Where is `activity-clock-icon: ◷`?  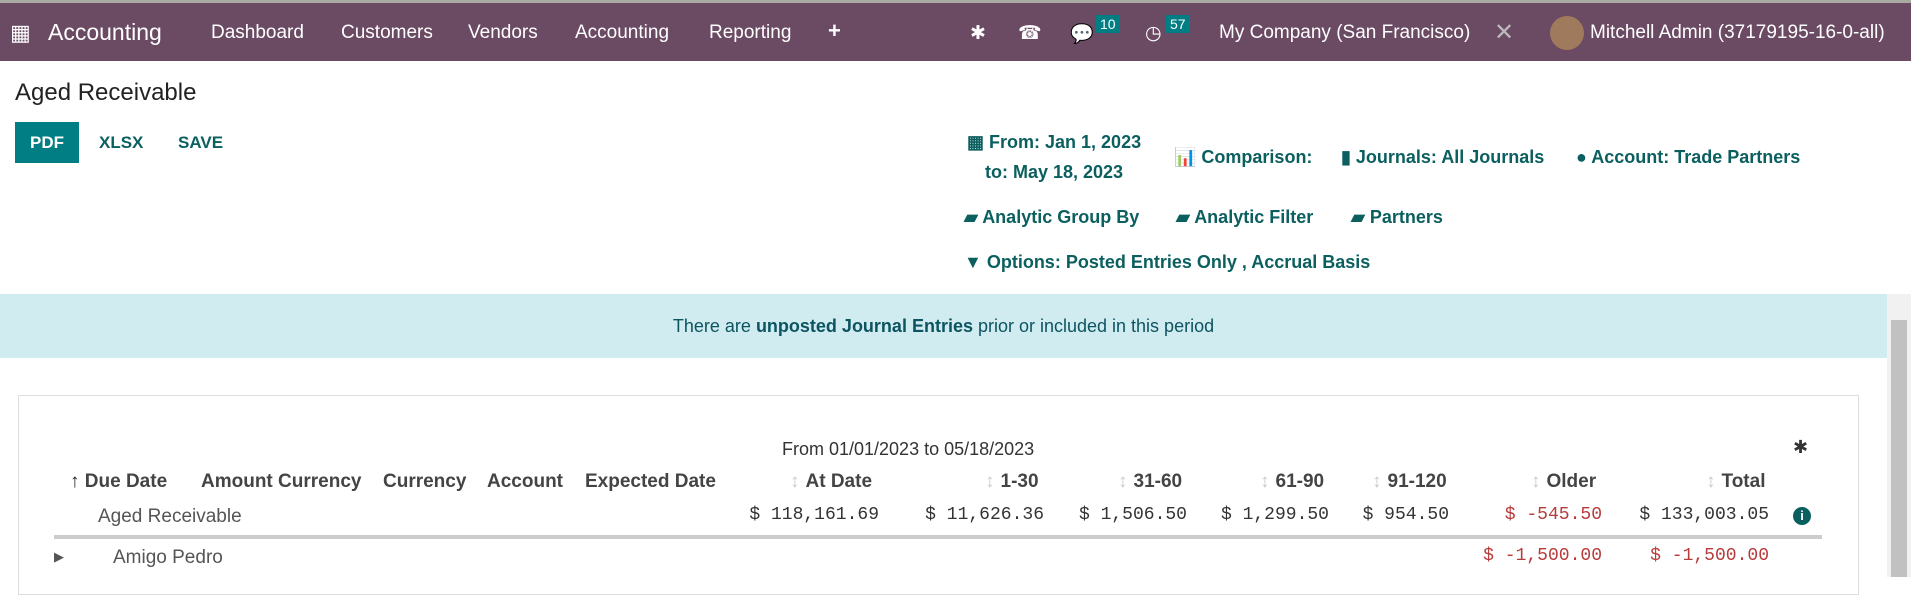 activity-clock-icon: ◷ is located at coordinates (1153, 33).